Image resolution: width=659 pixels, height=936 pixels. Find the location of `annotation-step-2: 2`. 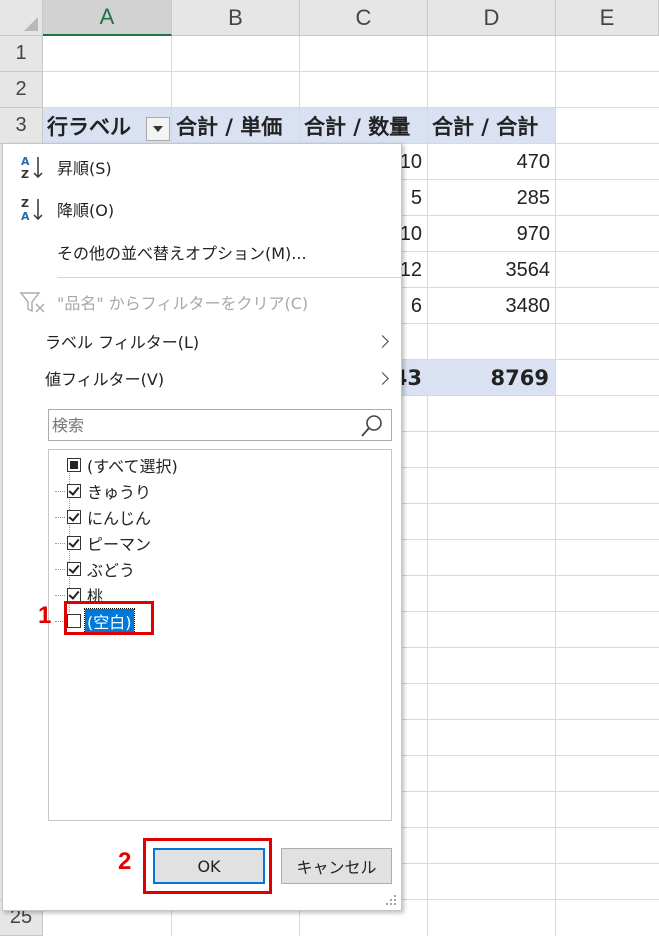

annotation-step-2: 2 is located at coordinates (125, 861).